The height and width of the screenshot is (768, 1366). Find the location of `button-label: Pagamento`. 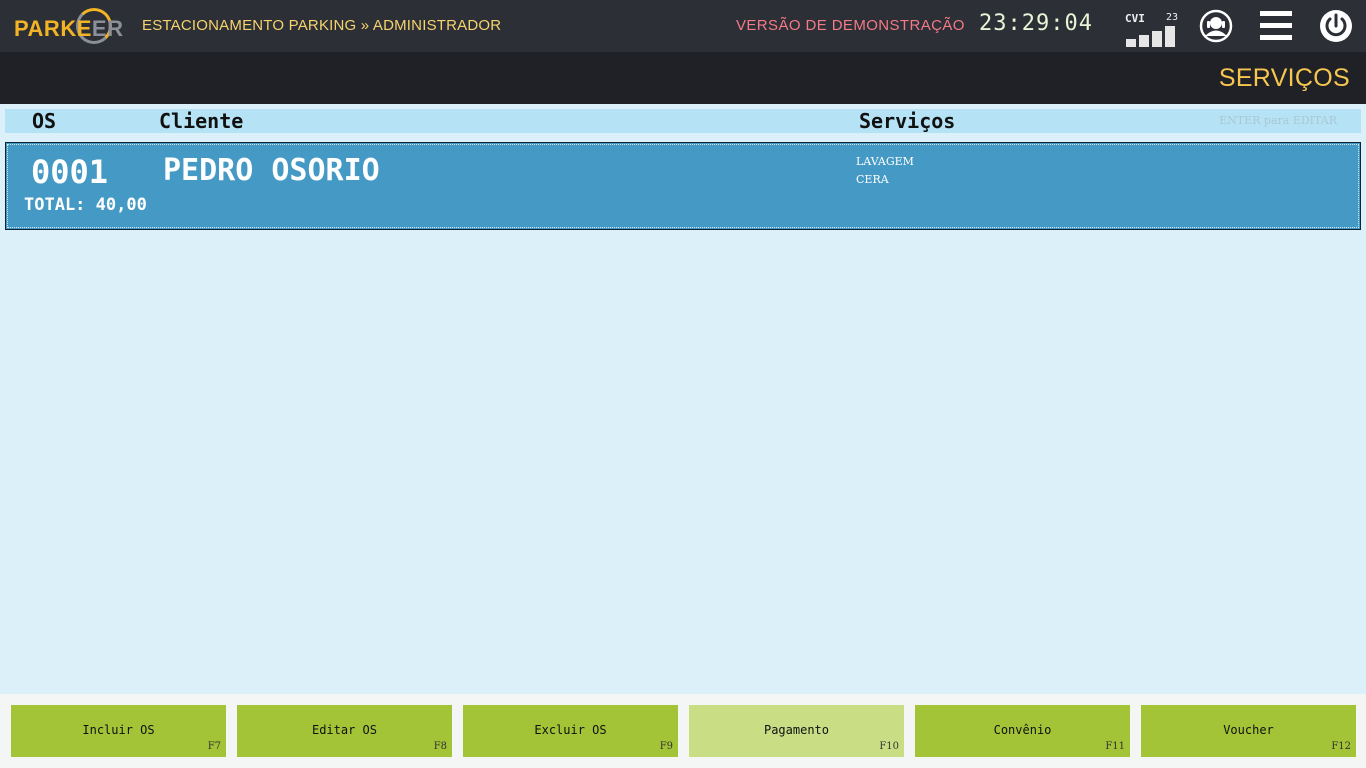

button-label: Pagamento is located at coordinates (796, 730).